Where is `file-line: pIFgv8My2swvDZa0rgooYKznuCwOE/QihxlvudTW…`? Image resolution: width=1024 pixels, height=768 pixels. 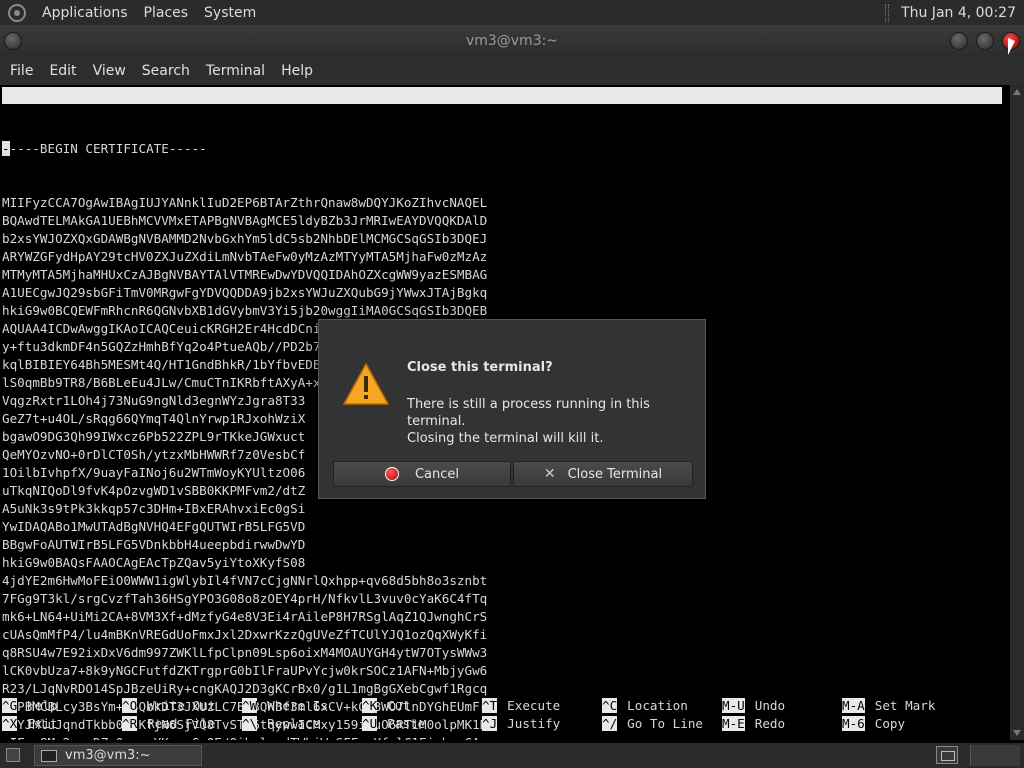
file-line: pIFgv8My2swvDZa0rgooYKznuCwOE/QihxlvudTW… is located at coordinates (244, 737).